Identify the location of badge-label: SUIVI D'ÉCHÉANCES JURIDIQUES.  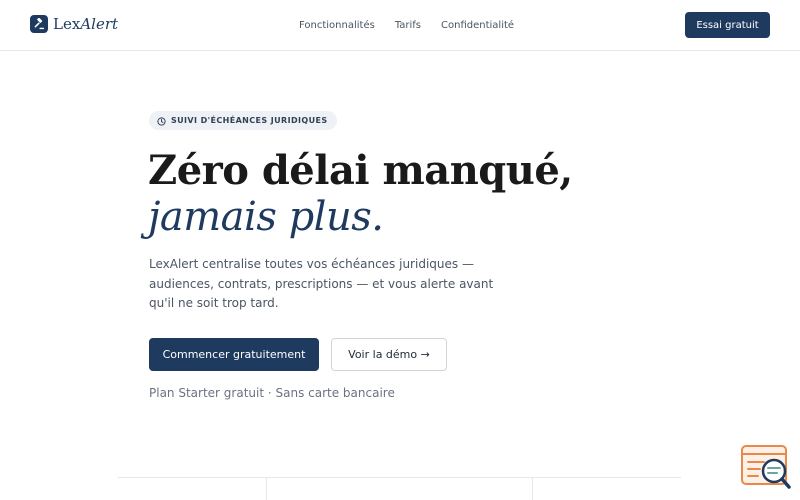
(249, 120).